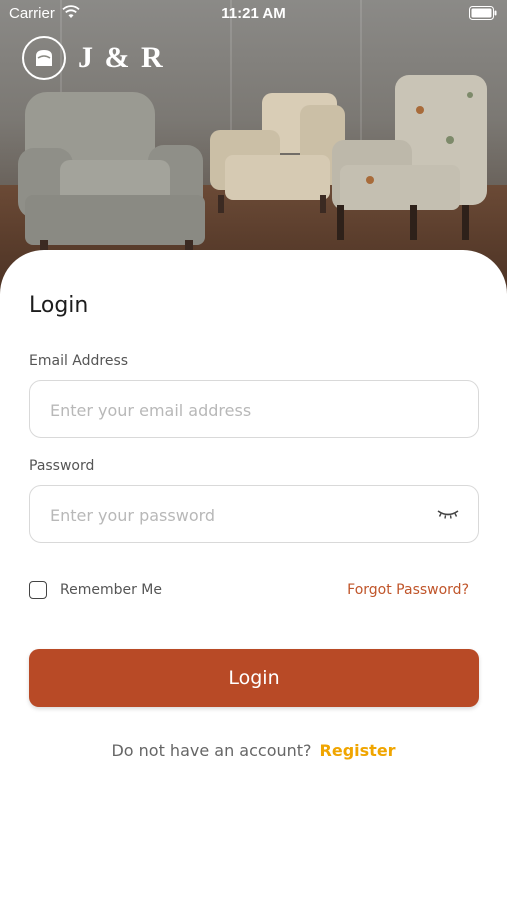 The height and width of the screenshot is (900, 507). What do you see at coordinates (59, 305) in the screenshot?
I see `page-title: Login` at bounding box center [59, 305].